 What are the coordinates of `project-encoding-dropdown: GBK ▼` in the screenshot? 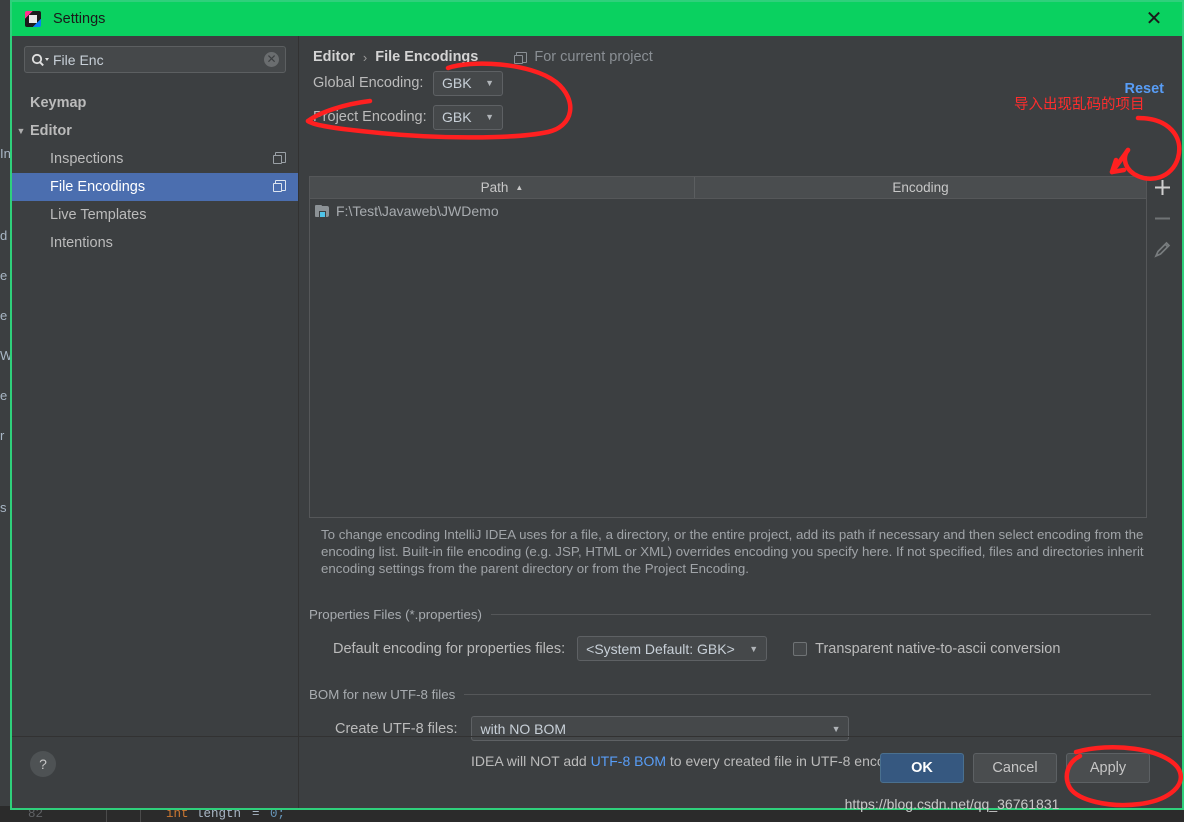 It's located at (468, 117).